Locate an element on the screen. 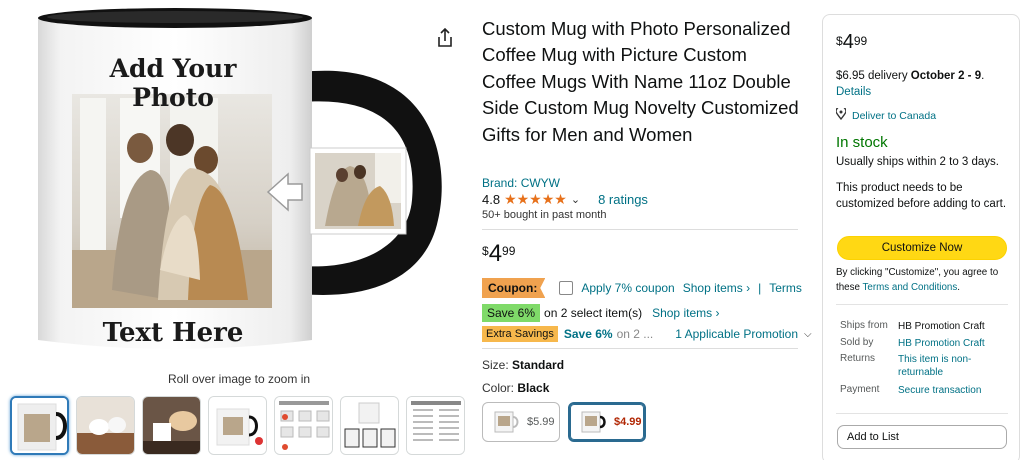  sold-by-label: Sold by is located at coordinates (857, 342).